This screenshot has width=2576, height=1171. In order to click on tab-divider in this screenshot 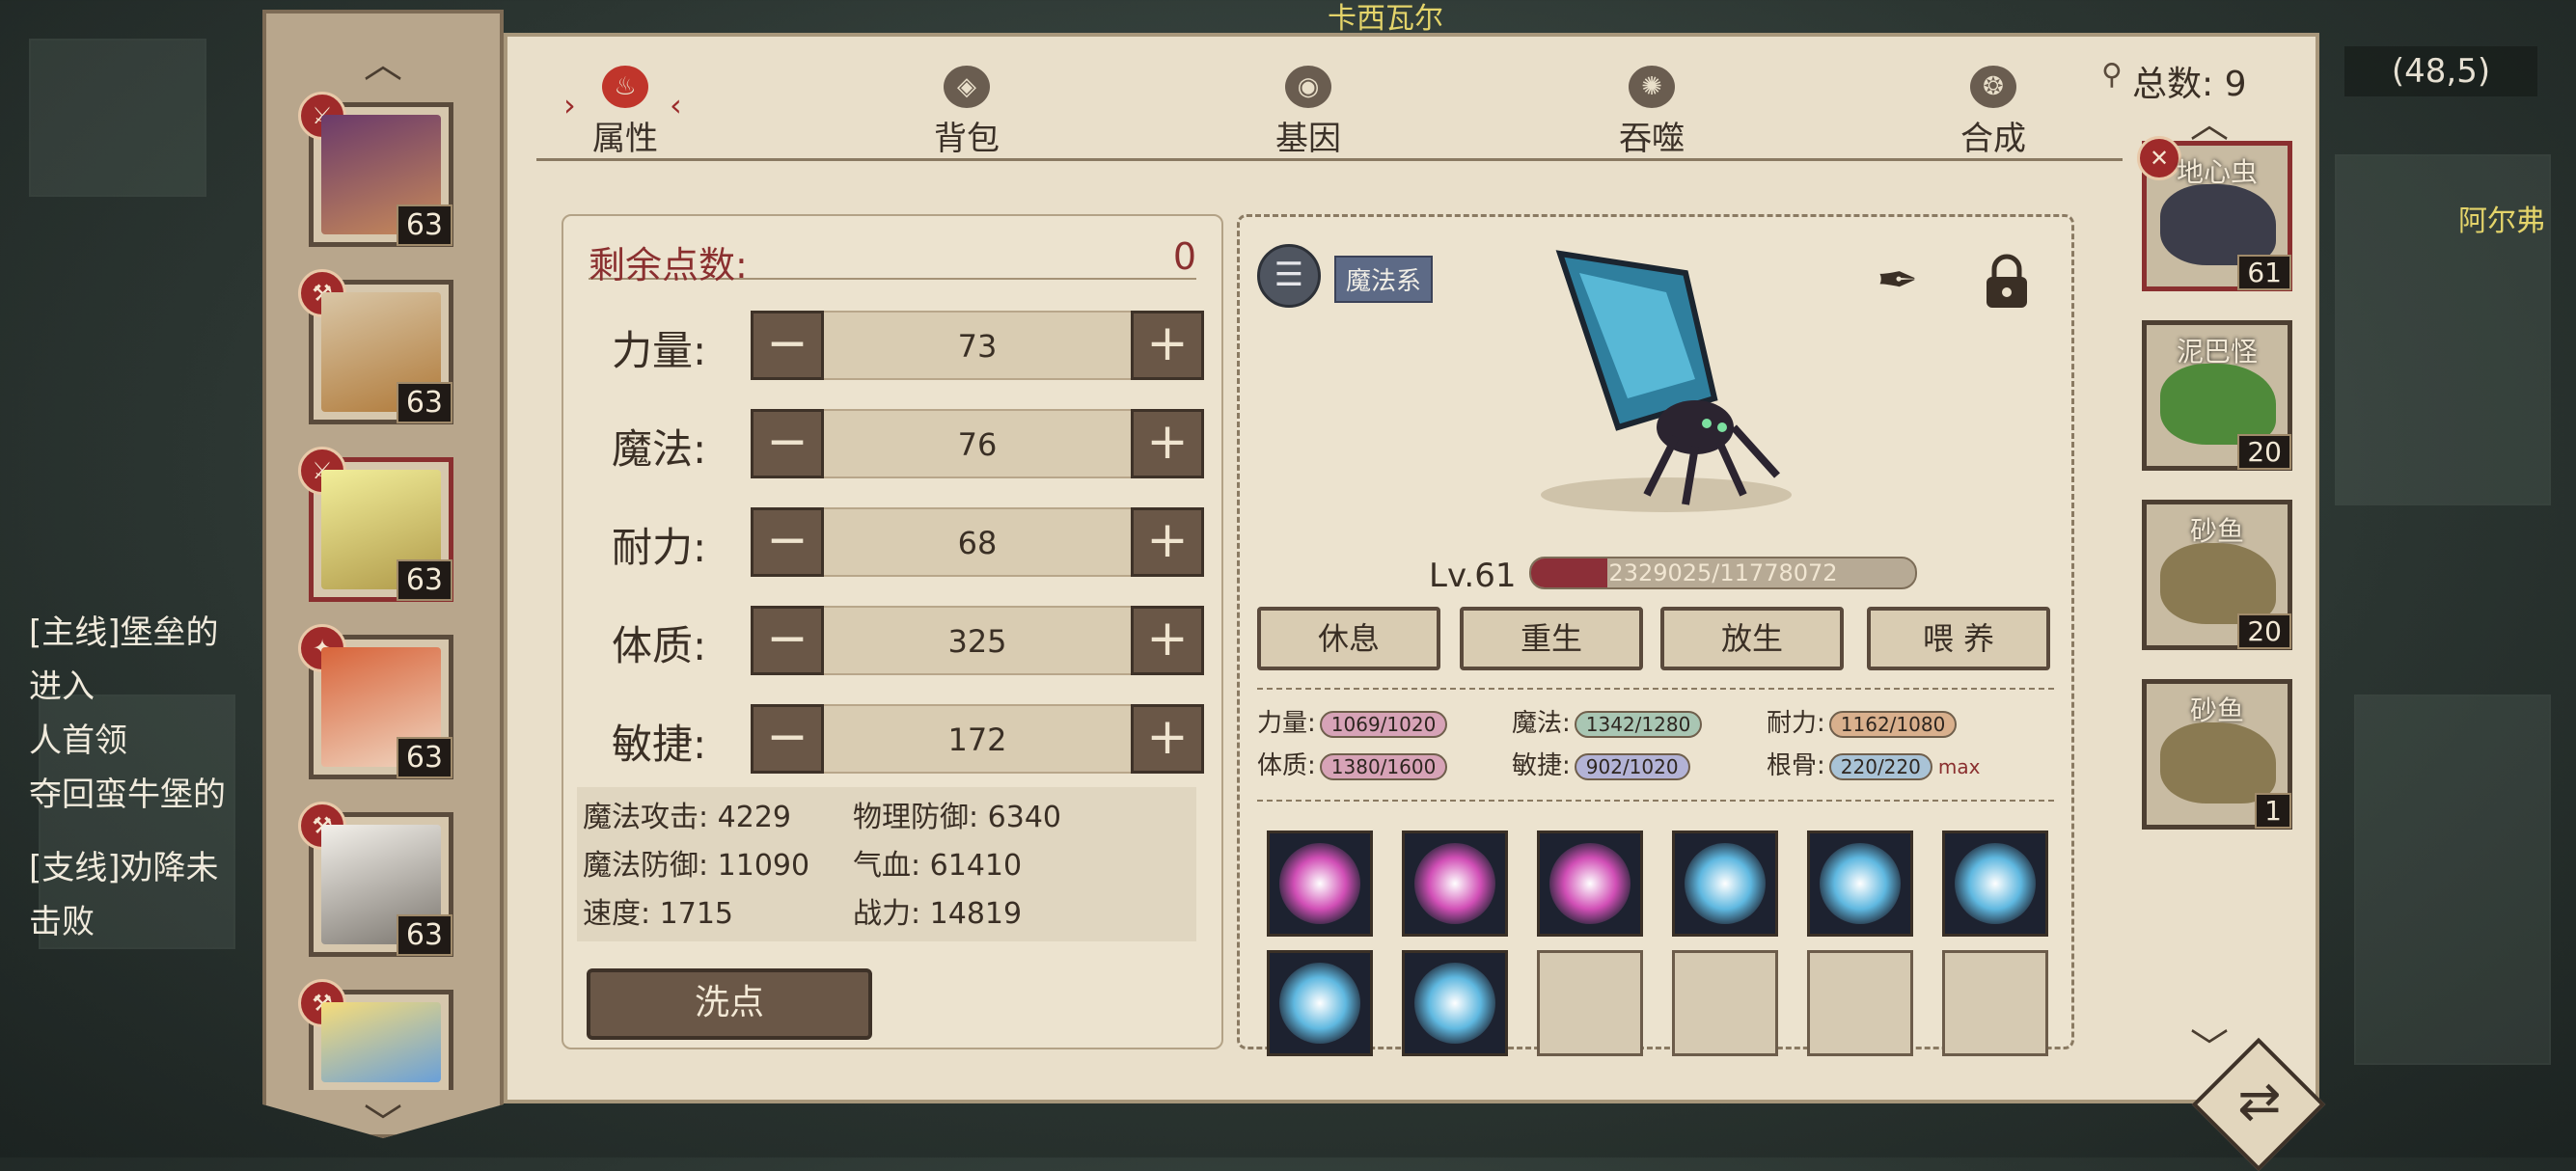, I will do `click(1330, 159)`.